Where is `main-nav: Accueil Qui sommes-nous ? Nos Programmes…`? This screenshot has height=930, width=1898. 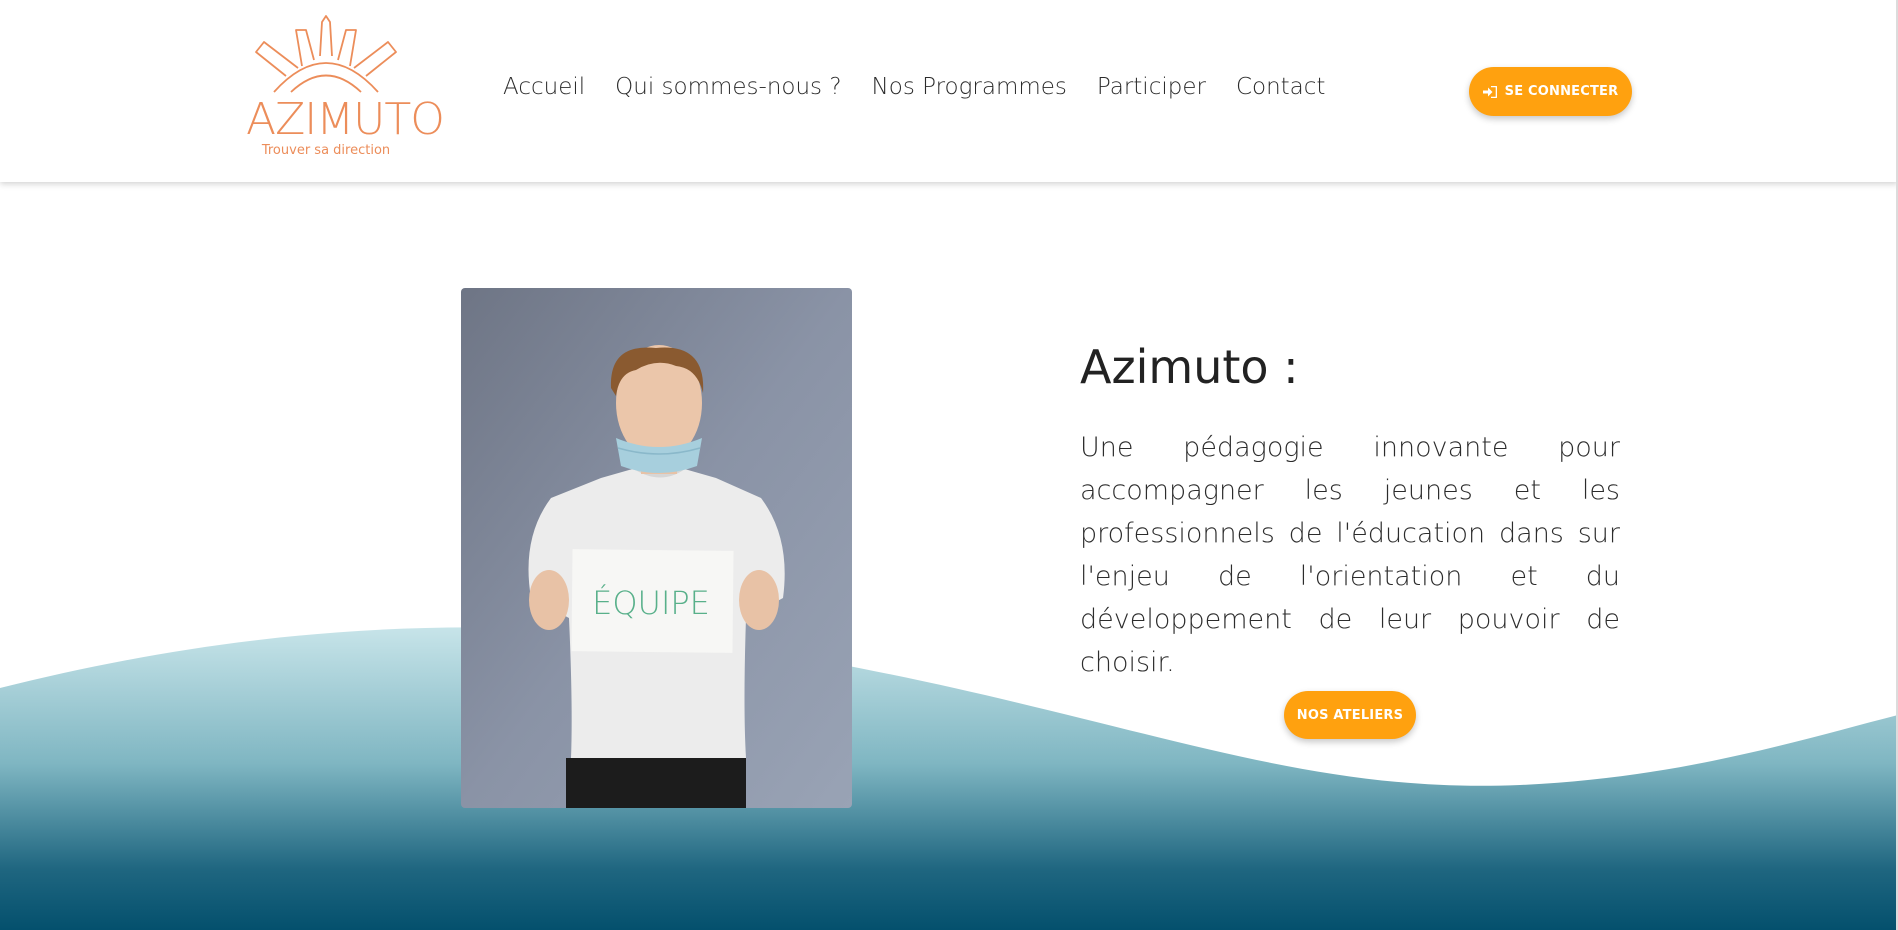
main-nav: Accueil Qui sommes-nous ? Nos Programmes… is located at coordinates (929, 87).